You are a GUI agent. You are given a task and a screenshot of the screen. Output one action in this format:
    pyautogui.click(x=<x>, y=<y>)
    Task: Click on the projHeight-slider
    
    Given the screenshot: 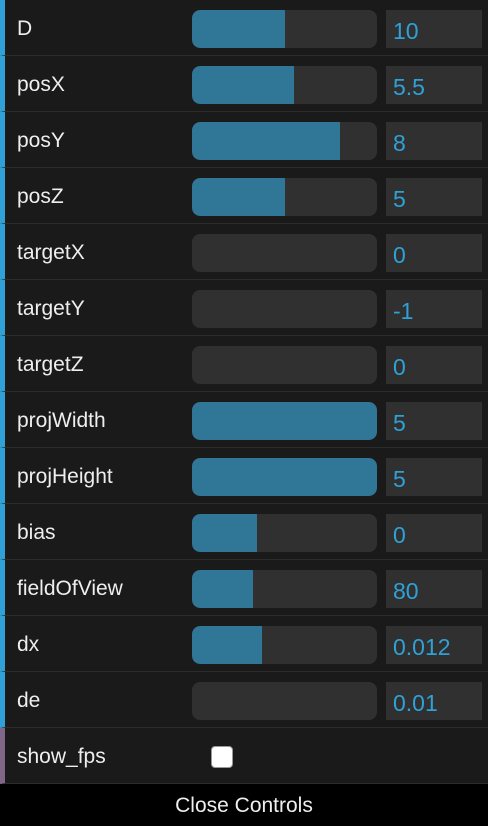 What is the action you would take?
    pyautogui.click(x=284, y=477)
    